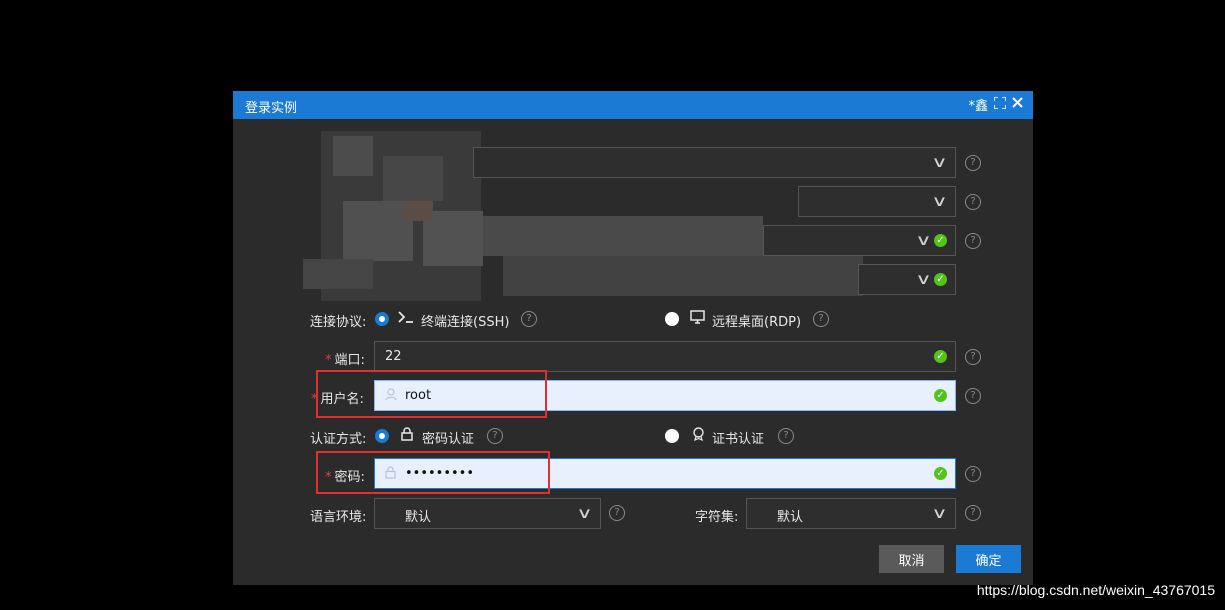 This screenshot has width=1225, height=610. I want to click on locale-select: 默认 ∨, so click(487, 513).